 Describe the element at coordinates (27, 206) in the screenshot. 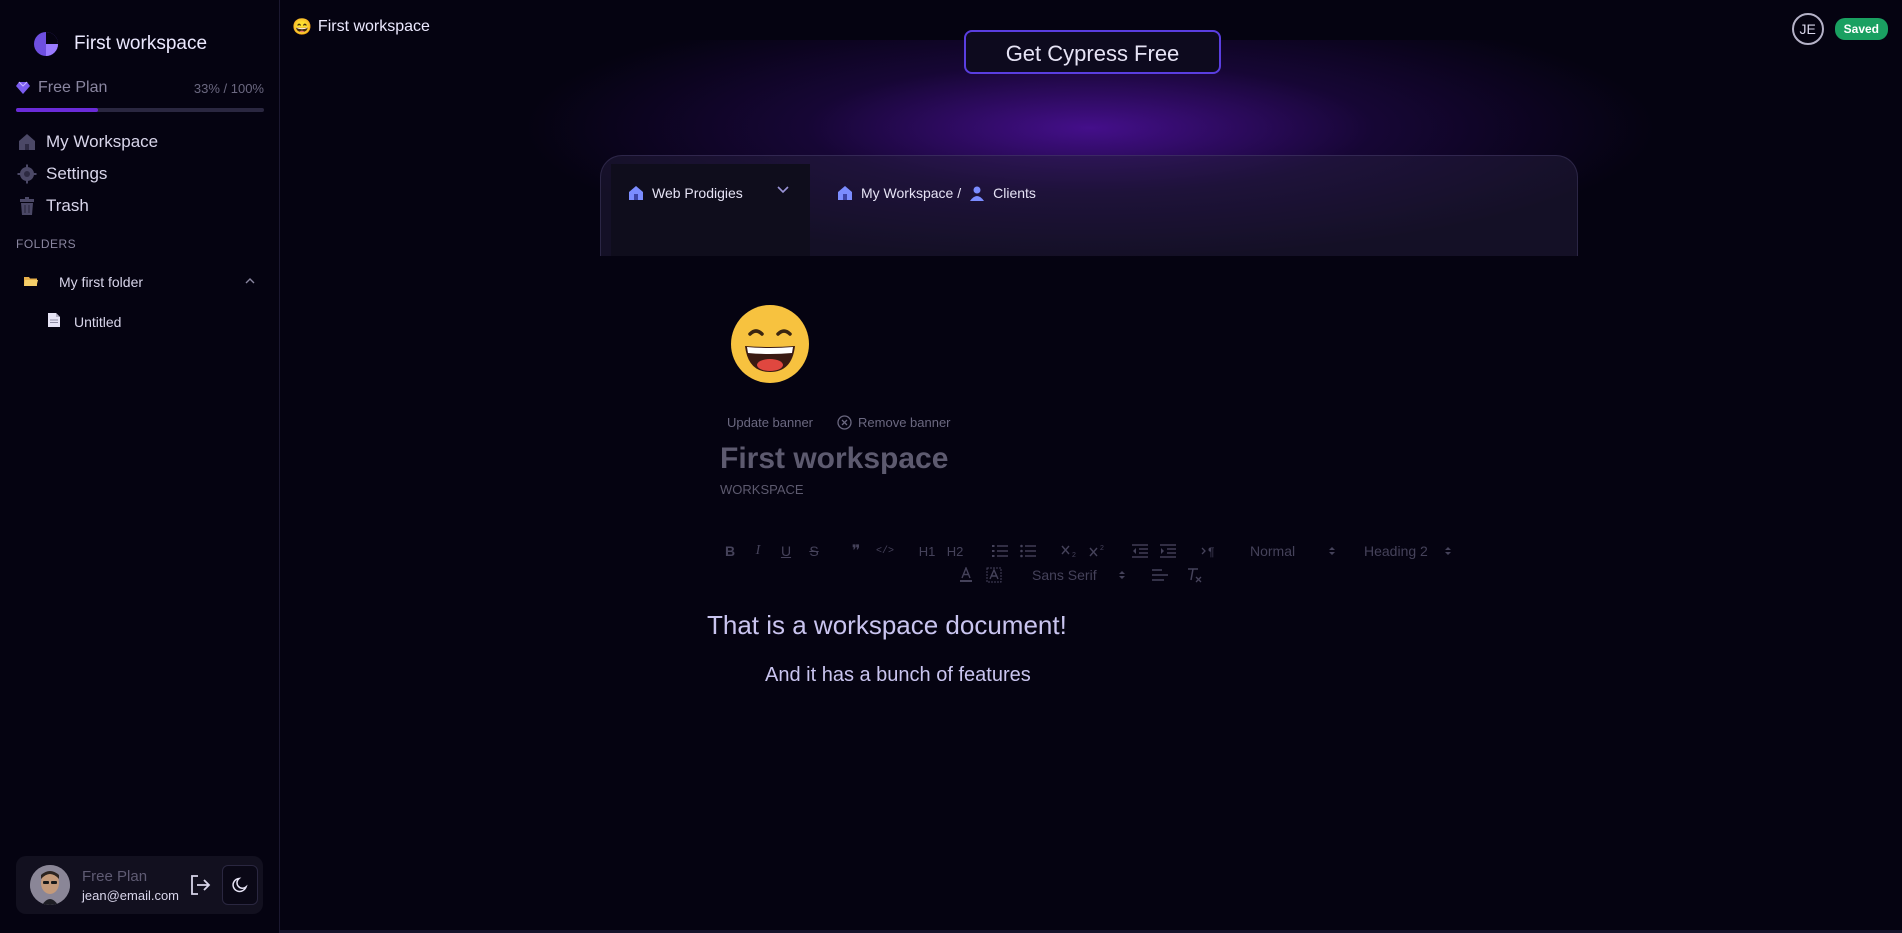

I see `trash-icon` at that location.